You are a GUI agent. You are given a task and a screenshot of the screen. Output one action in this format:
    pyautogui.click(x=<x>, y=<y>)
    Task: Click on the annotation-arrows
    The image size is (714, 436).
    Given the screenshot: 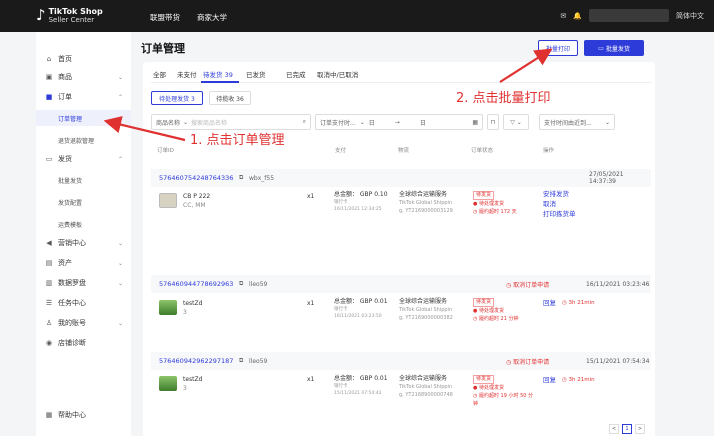 What is the action you would take?
    pyautogui.click(x=328, y=95)
    